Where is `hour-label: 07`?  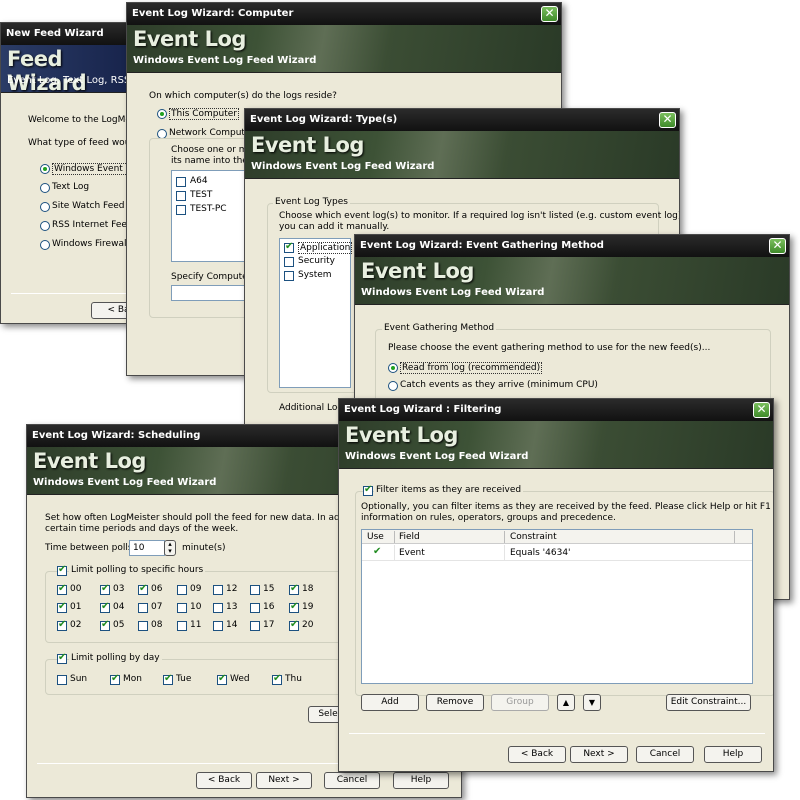
hour-label: 07 is located at coordinates (156, 607).